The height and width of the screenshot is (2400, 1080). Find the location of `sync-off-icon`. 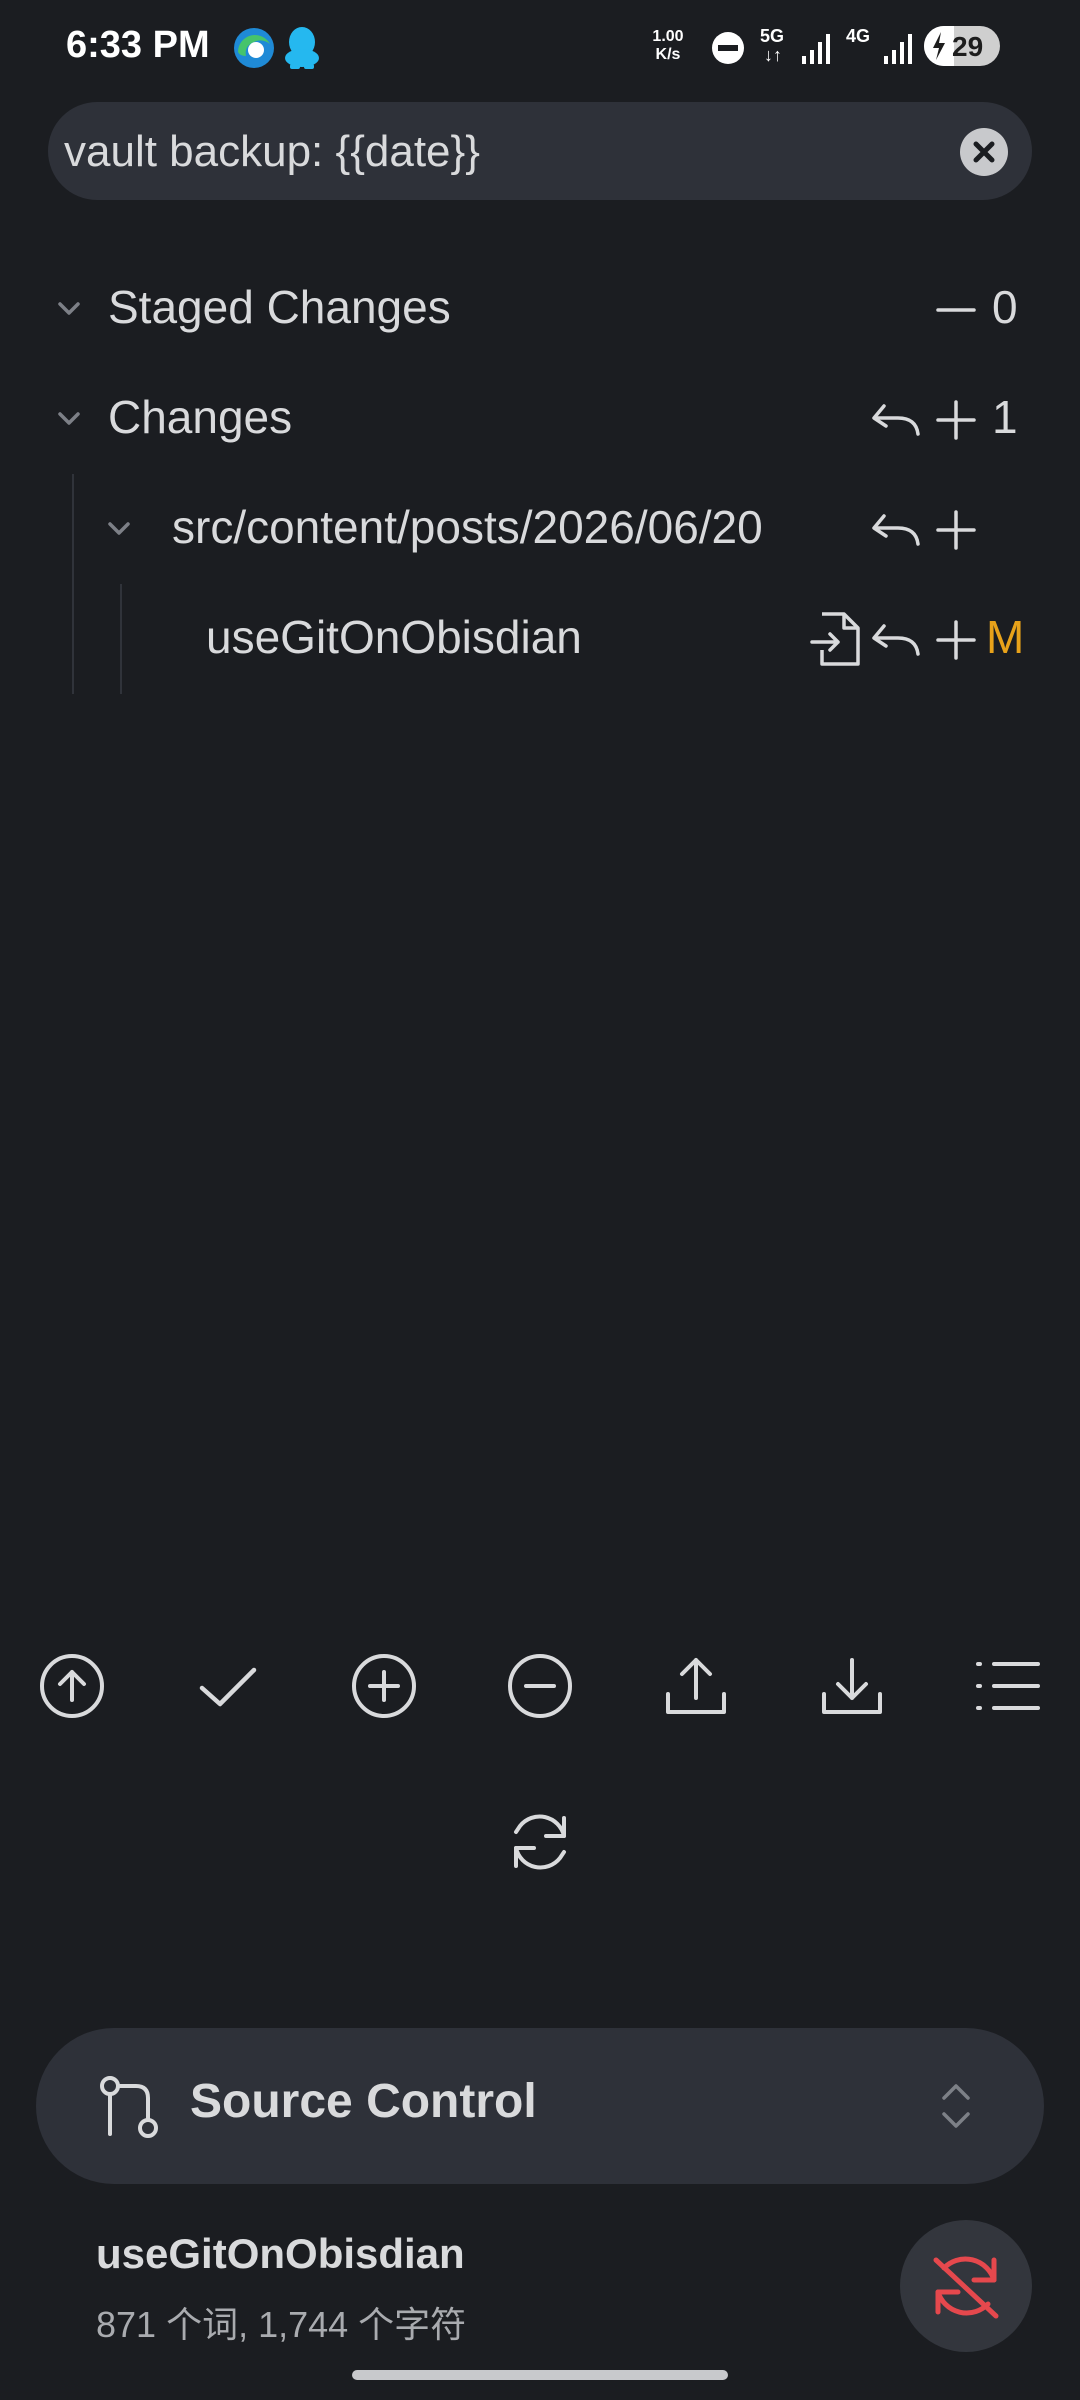

sync-off-icon is located at coordinates (966, 2287).